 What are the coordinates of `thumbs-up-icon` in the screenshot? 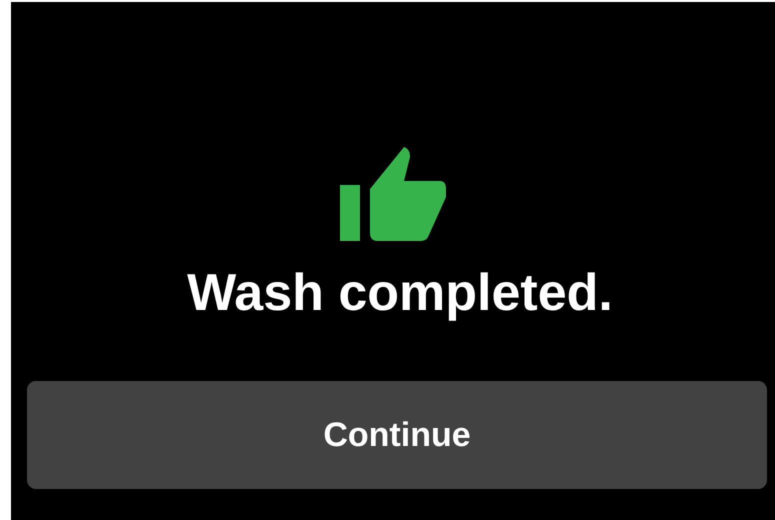 It's located at (393, 193).